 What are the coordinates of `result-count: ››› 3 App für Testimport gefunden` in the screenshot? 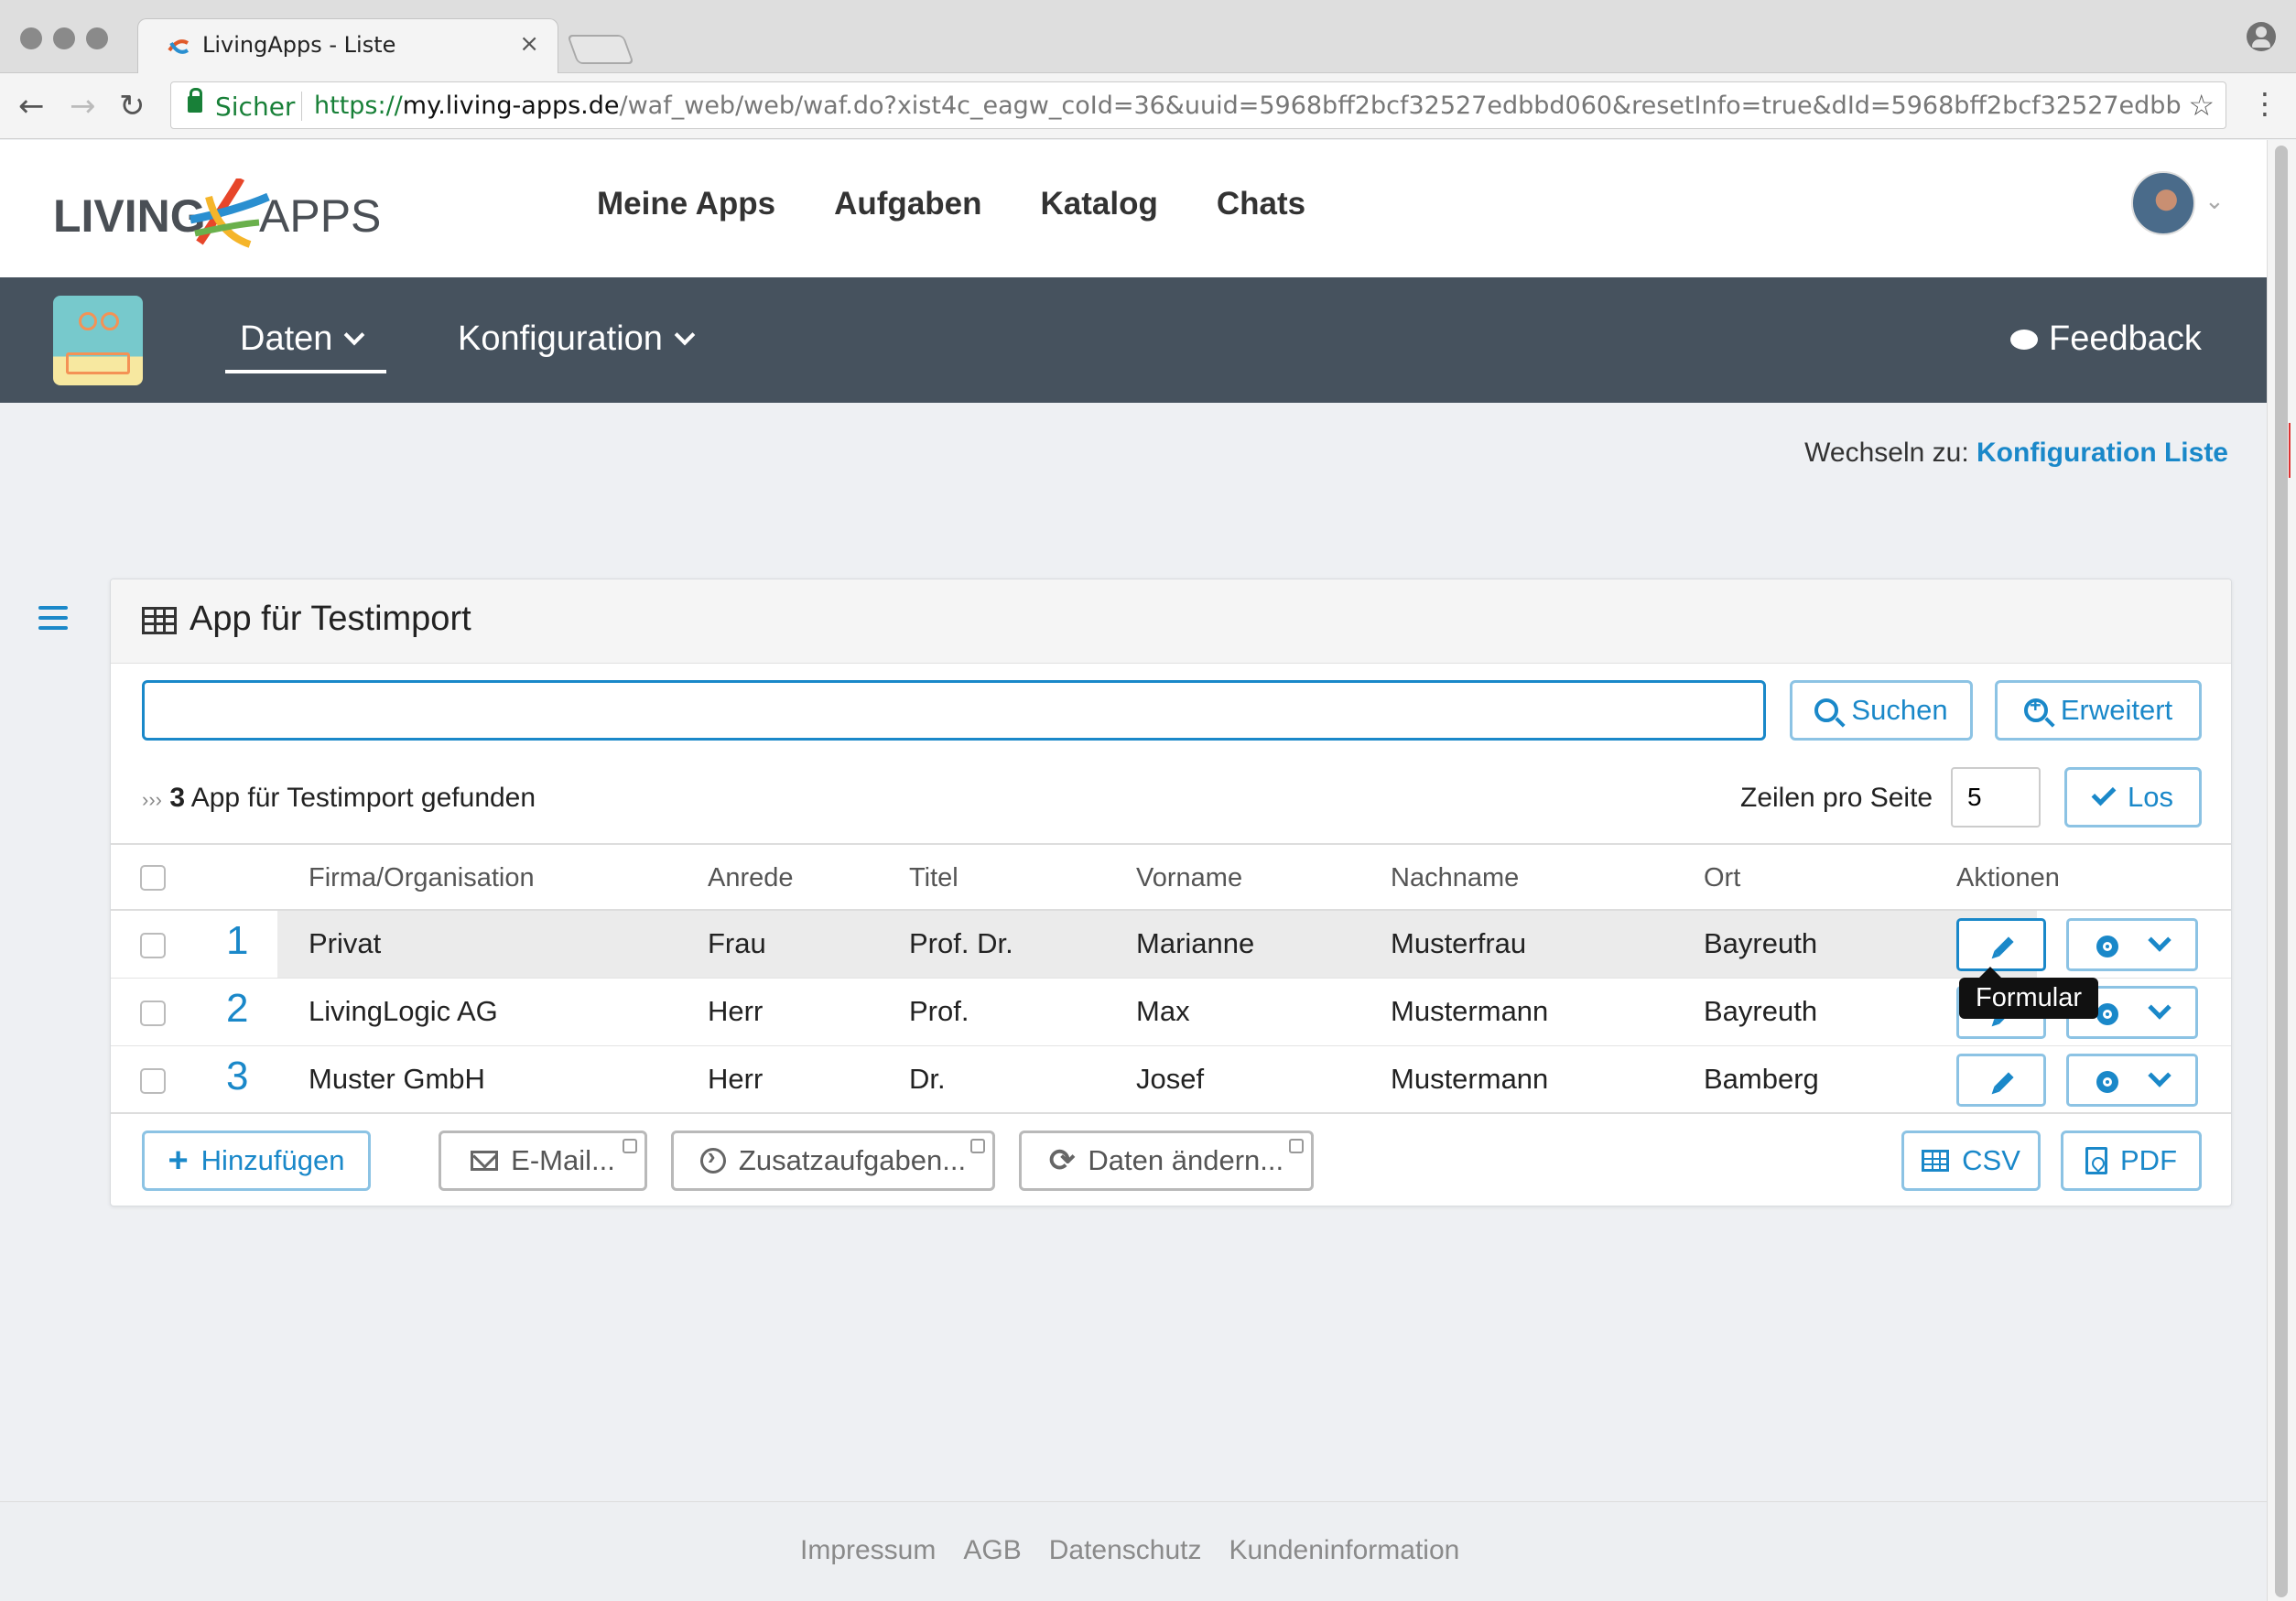 It's located at (339, 798).